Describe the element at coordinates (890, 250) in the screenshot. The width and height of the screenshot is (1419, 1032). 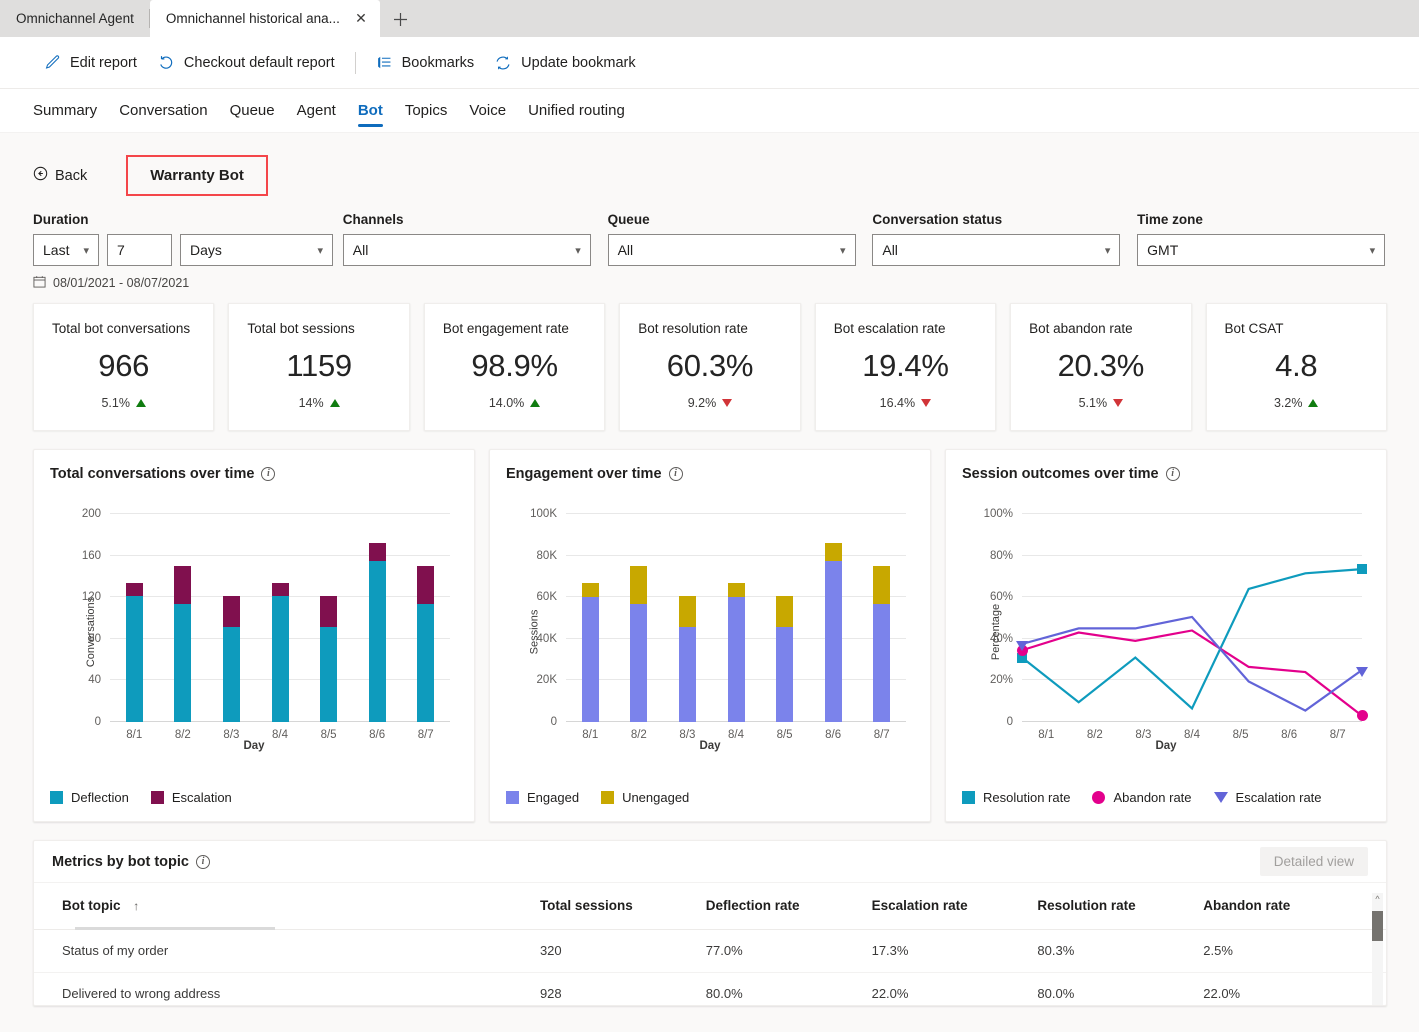
I see `conversation-status-value: All` at that location.